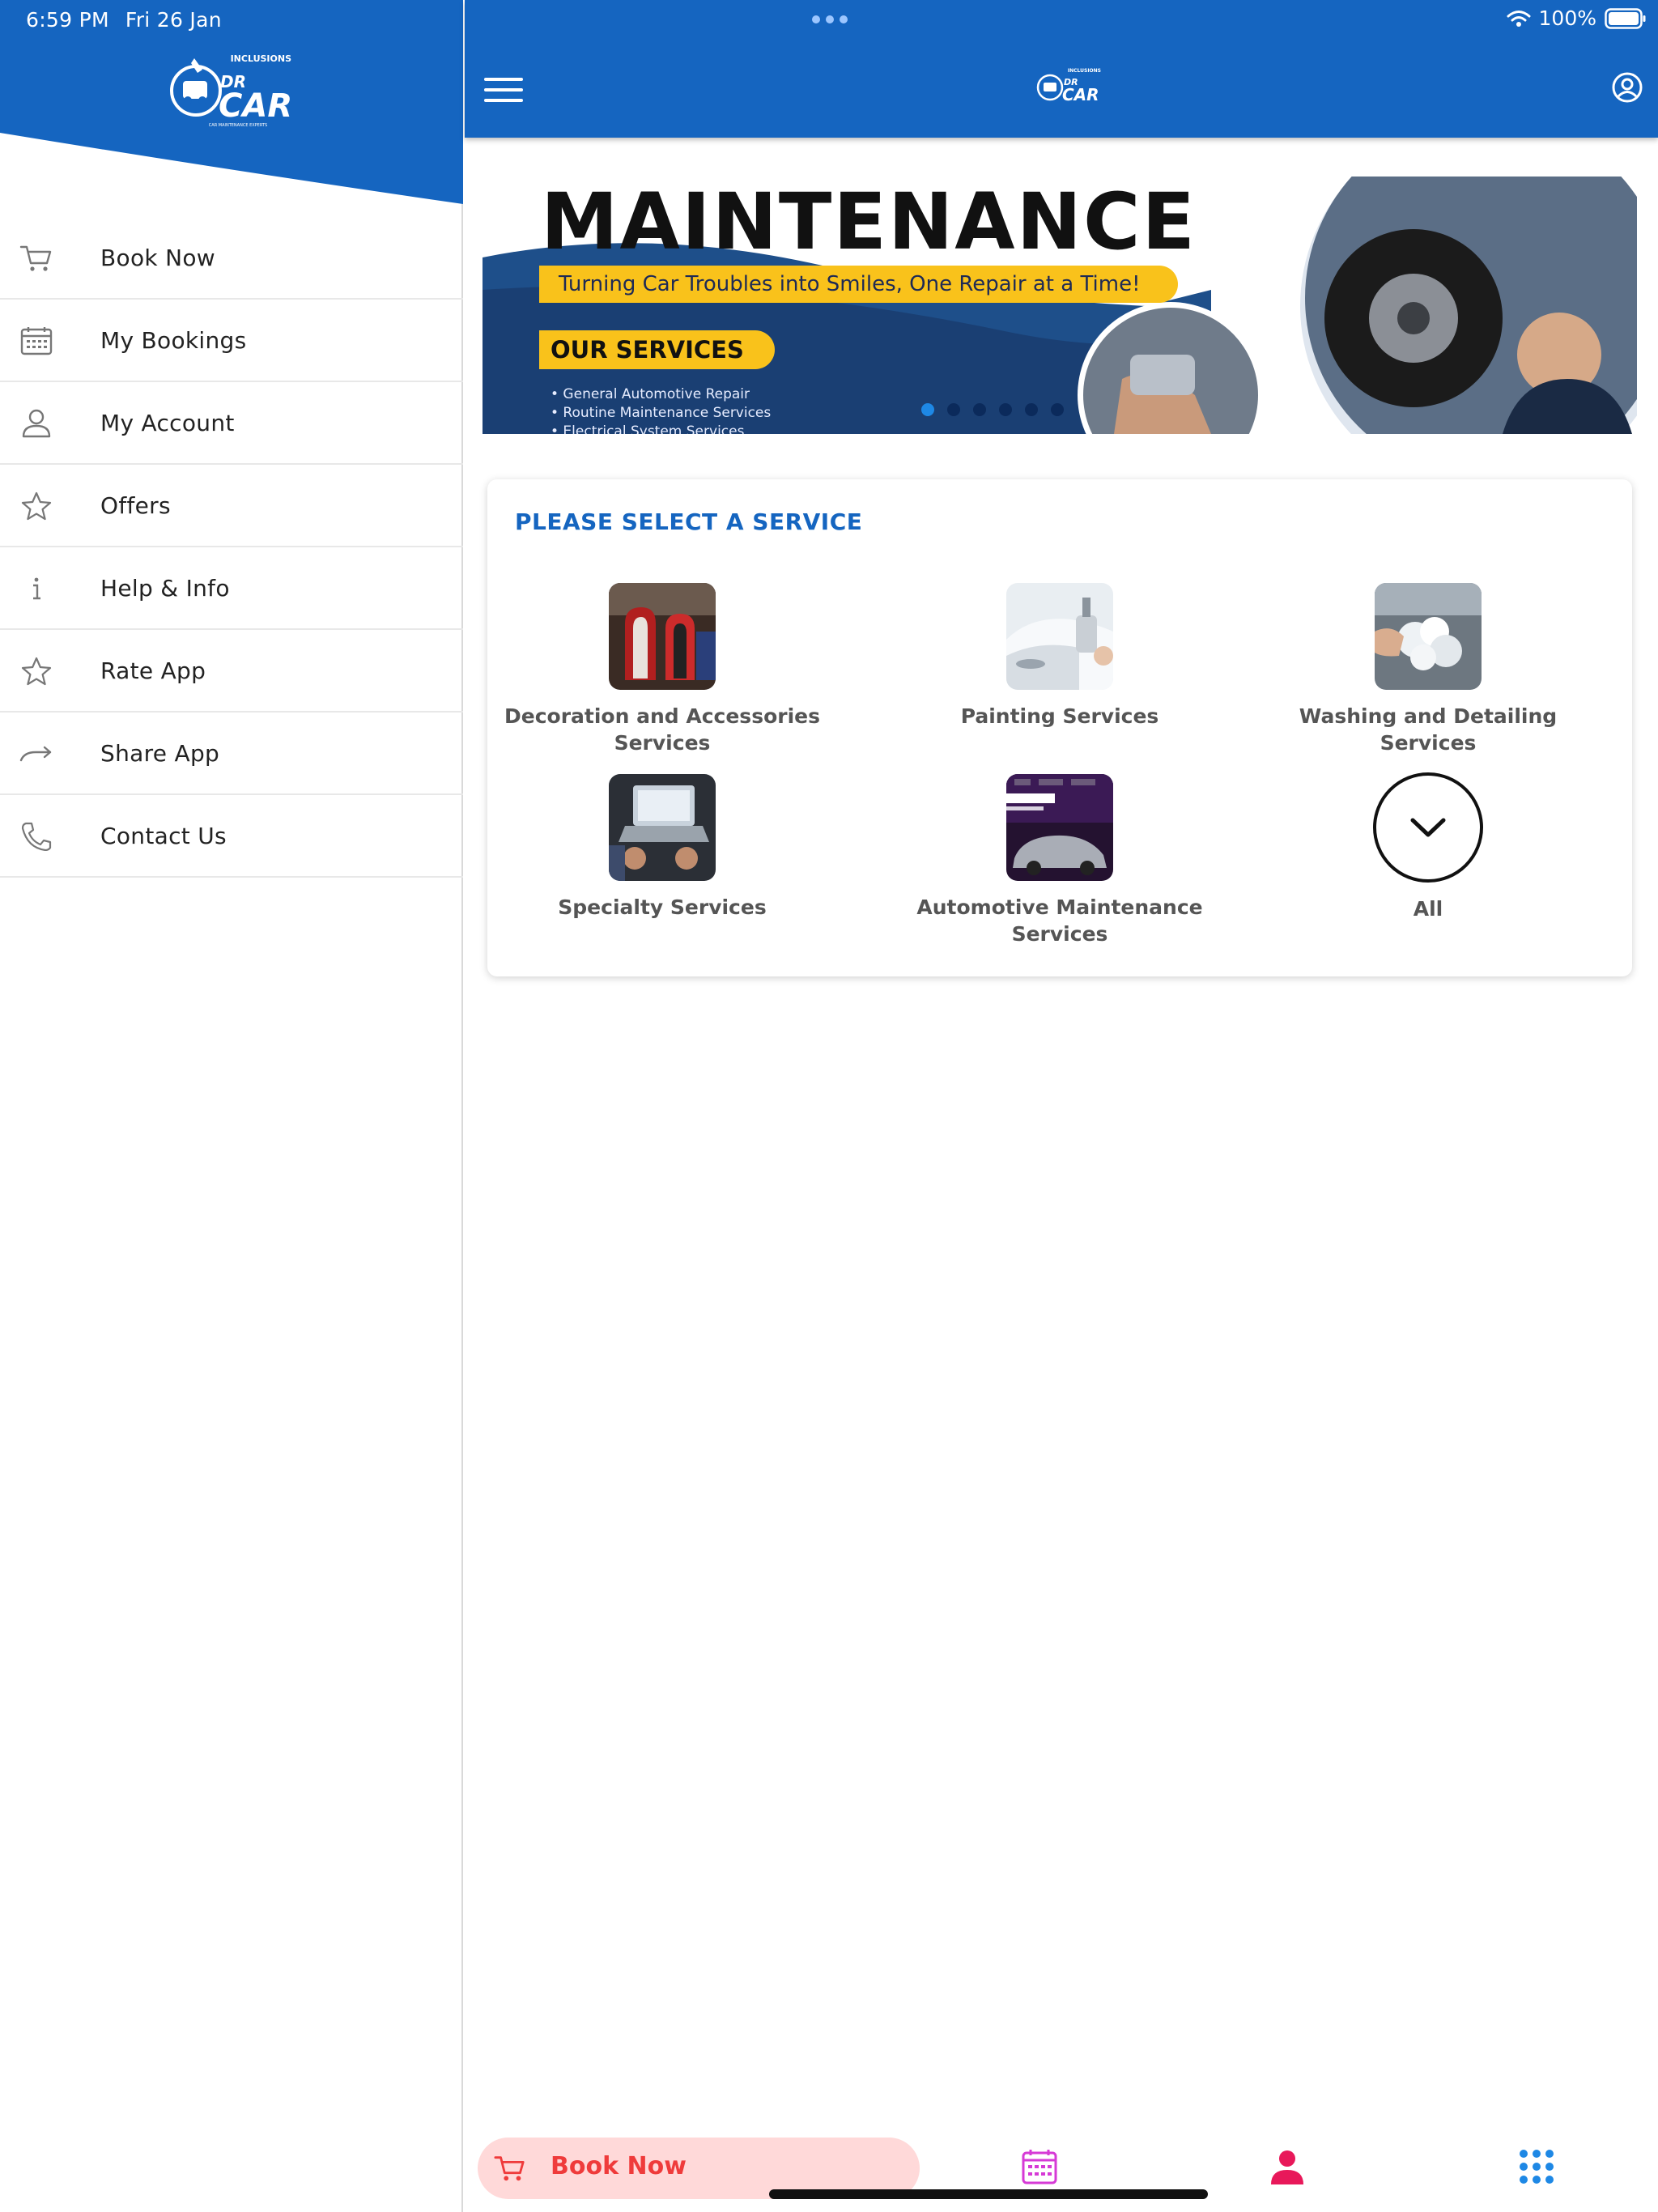 This screenshot has height=2212, width=1658. Describe the element at coordinates (157, 257) in the screenshot. I see `drawer-item-label: Book Now` at that location.